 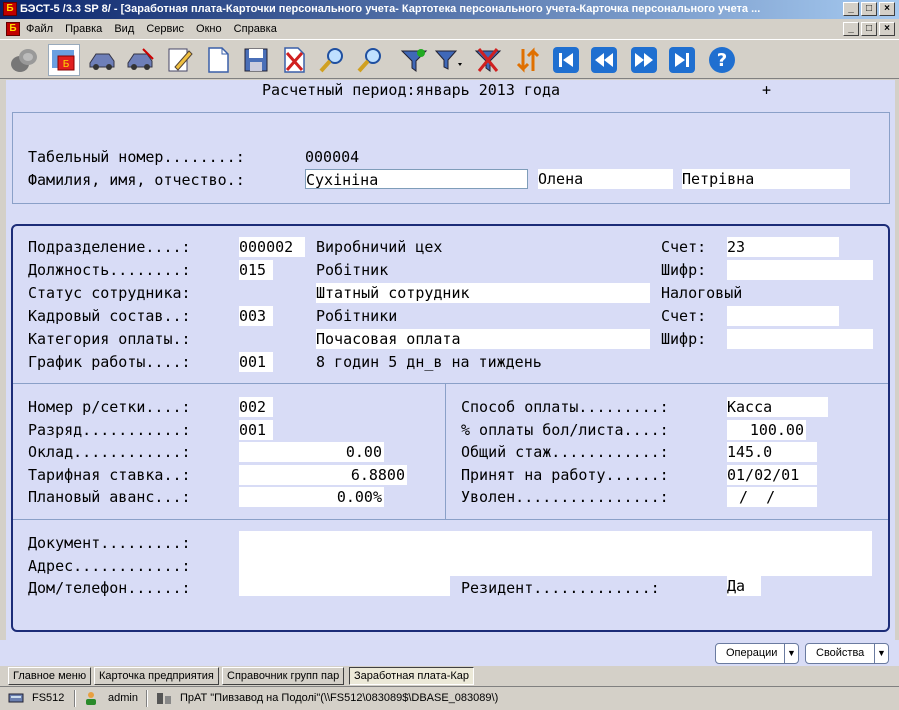 I want to click on maximize-button: □, so click(x=869, y=9).